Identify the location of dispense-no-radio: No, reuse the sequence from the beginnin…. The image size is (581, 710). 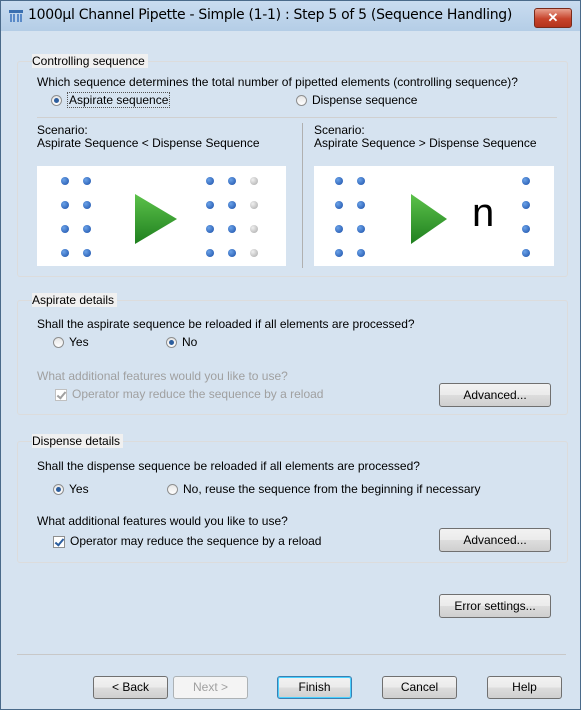
(324, 489).